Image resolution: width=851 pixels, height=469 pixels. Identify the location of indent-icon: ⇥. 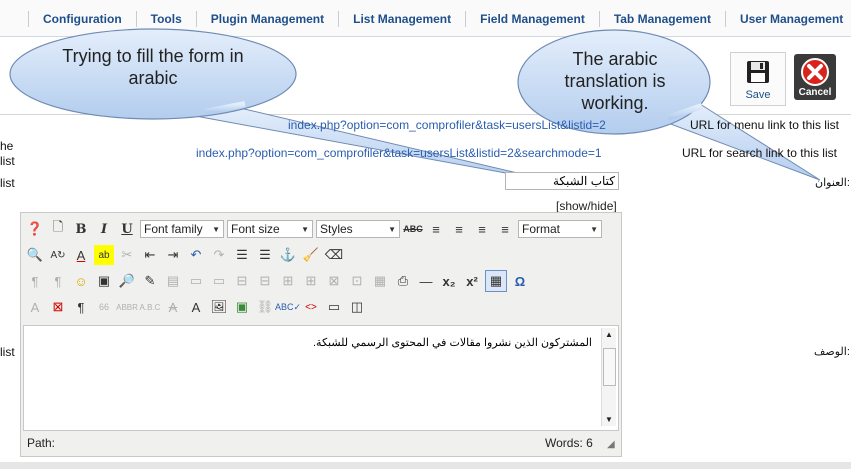
(173, 255).